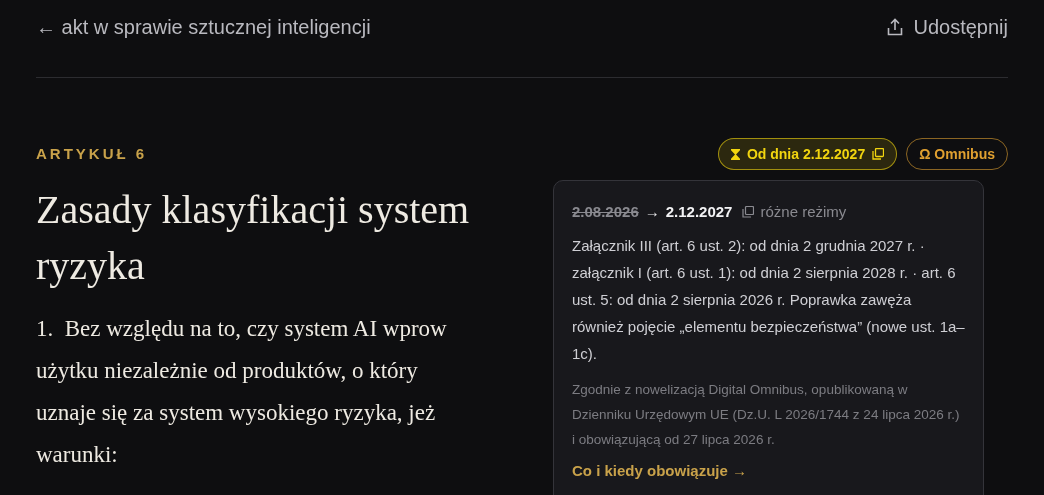  I want to click on article-label: ARTYKUŁ 6, so click(92, 153).